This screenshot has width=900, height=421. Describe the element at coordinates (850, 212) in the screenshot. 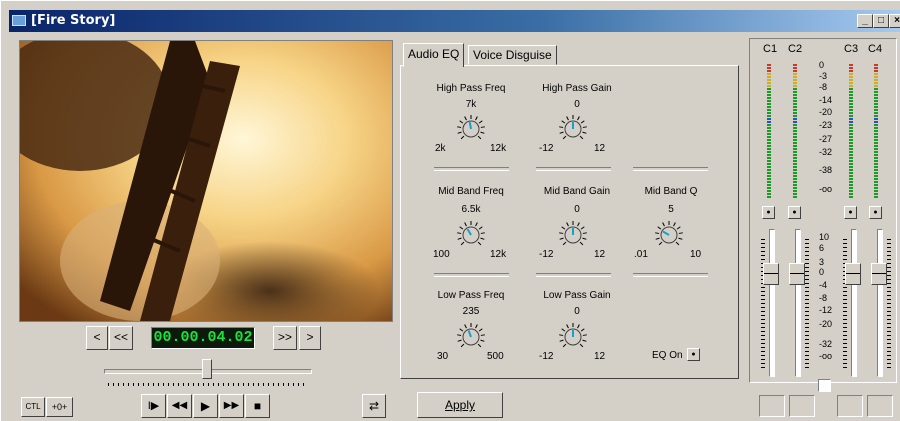

I see `channel-c3-solo: ●` at that location.